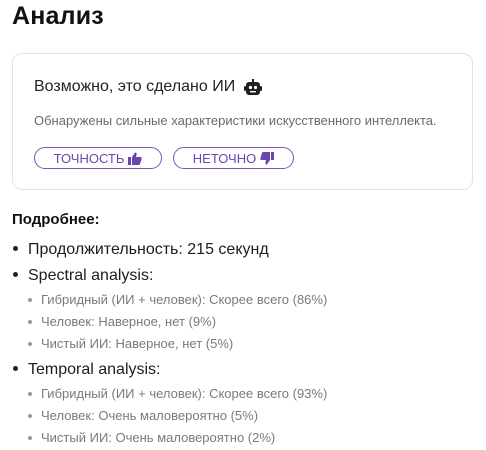 This screenshot has width=486, height=450. Describe the element at coordinates (267, 158) in the screenshot. I see `thumbs-down-icon` at that location.